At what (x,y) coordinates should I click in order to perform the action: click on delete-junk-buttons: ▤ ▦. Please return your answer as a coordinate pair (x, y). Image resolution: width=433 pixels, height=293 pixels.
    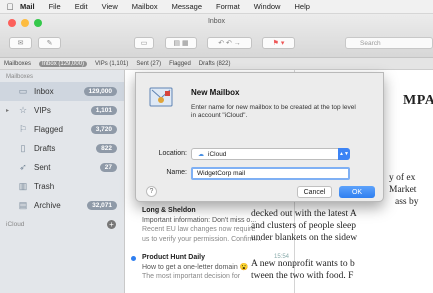
    Looking at the image, I should click on (181, 43).